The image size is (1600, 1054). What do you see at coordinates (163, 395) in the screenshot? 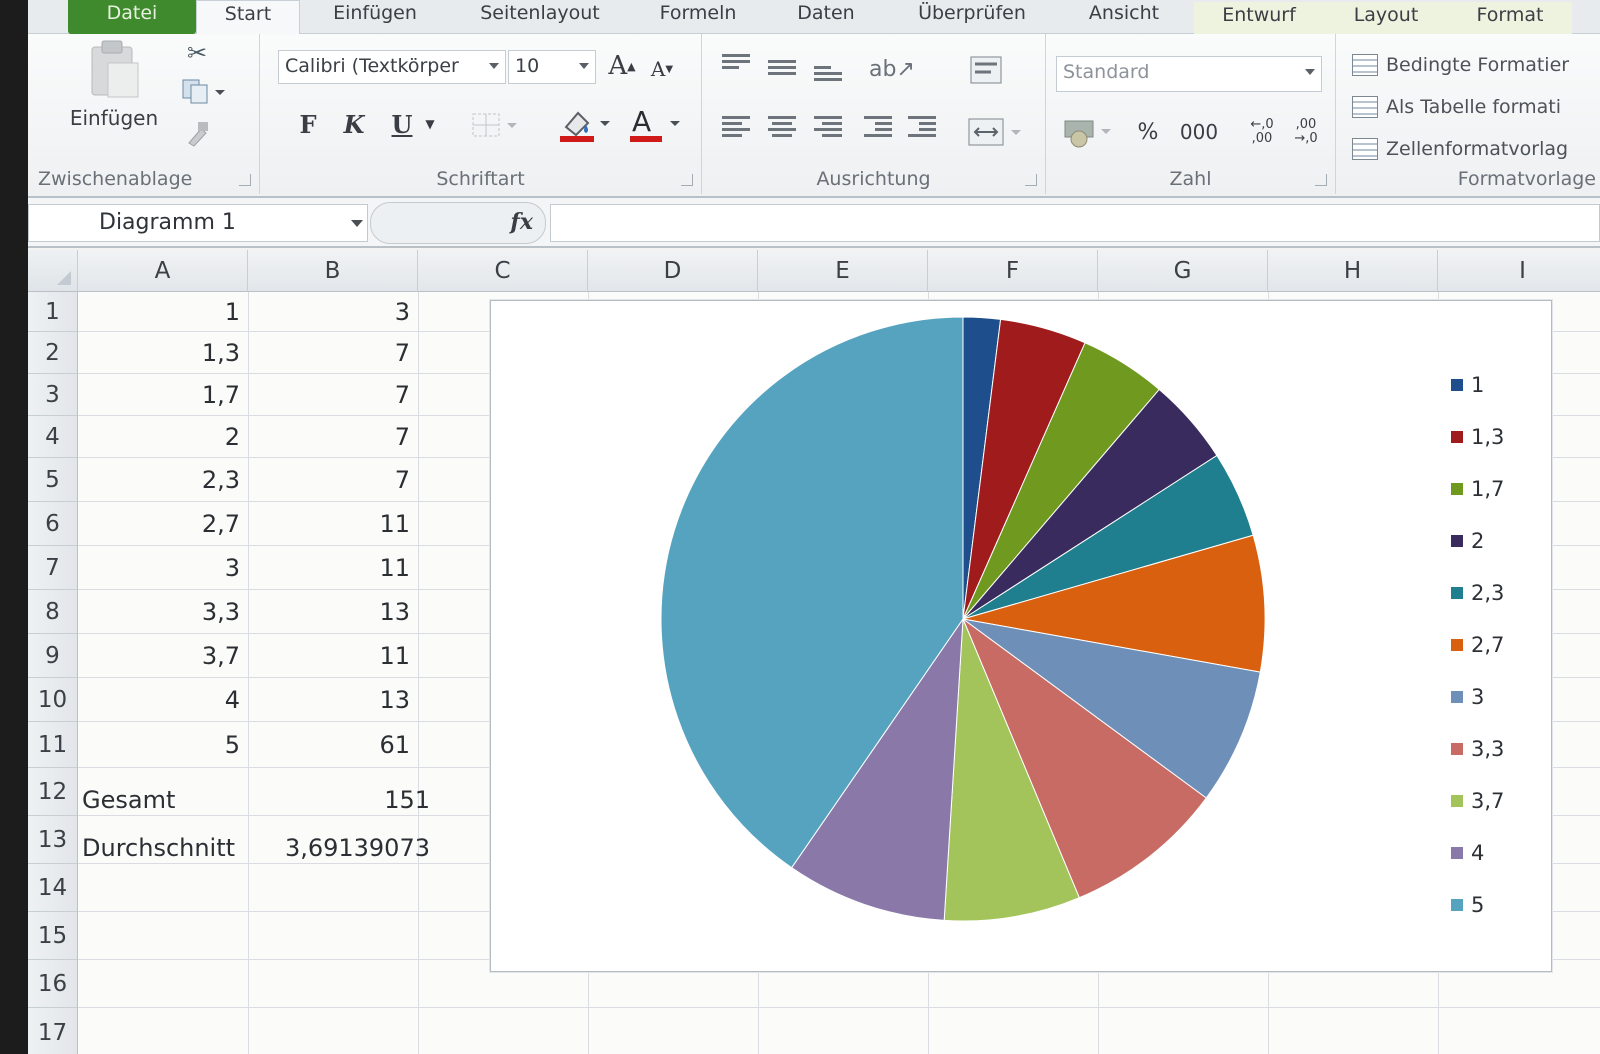
I see `cell-a3: 1,7` at bounding box center [163, 395].